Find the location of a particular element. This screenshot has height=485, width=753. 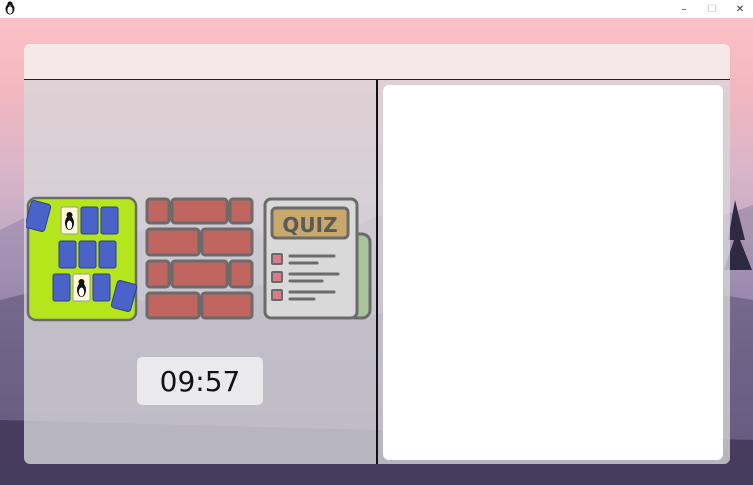

top-bar is located at coordinates (377, 62).